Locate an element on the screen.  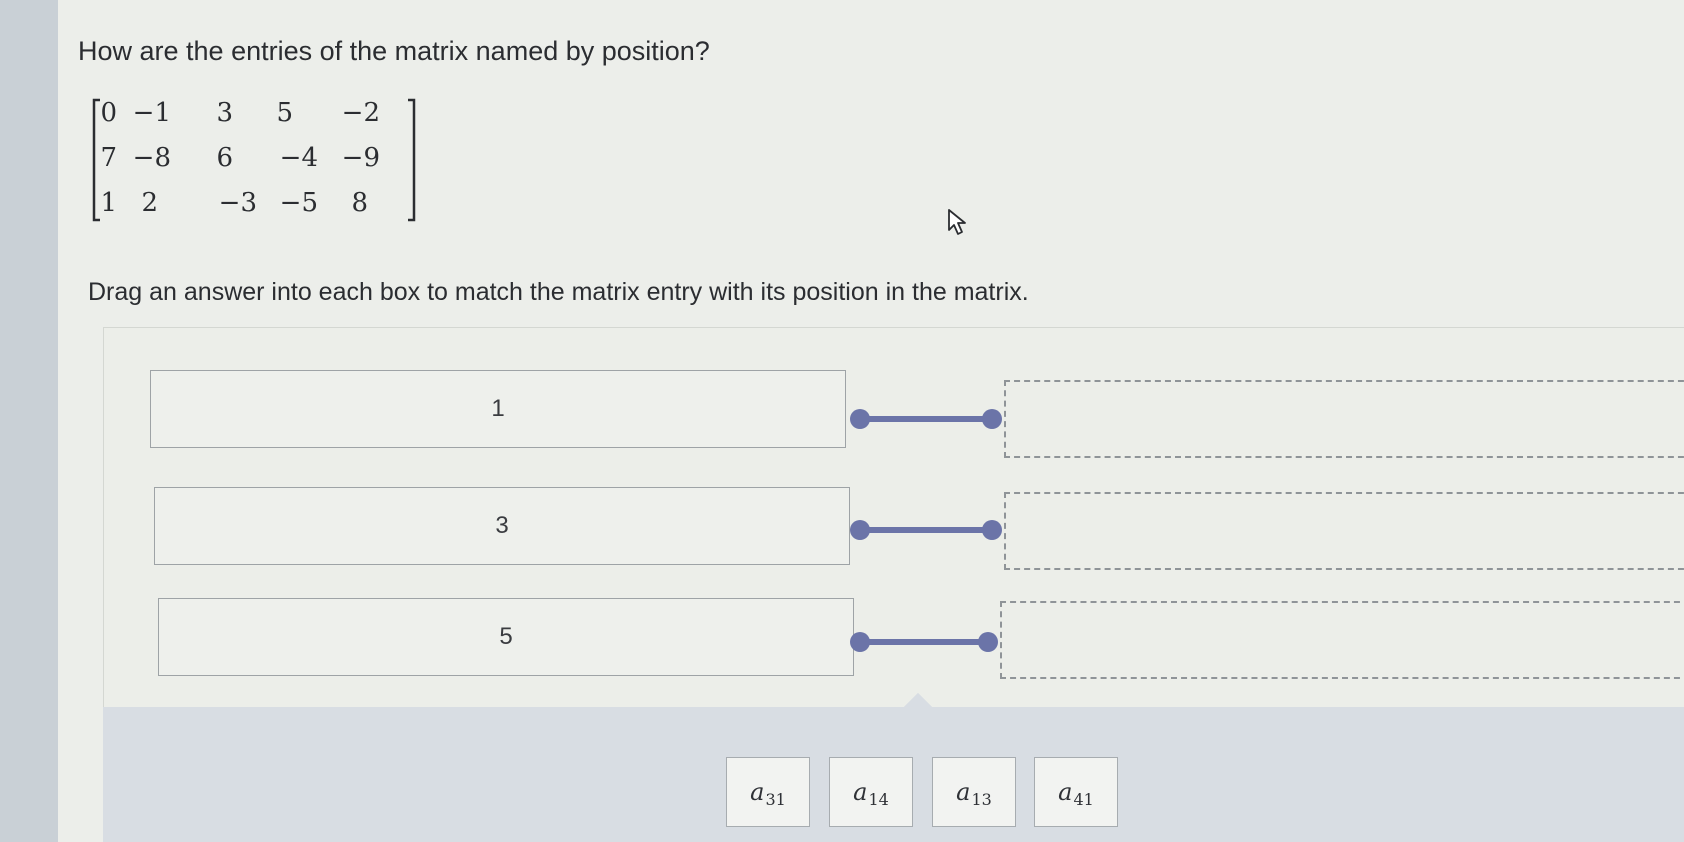
entry-box: 1 is located at coordinates (498, 409).